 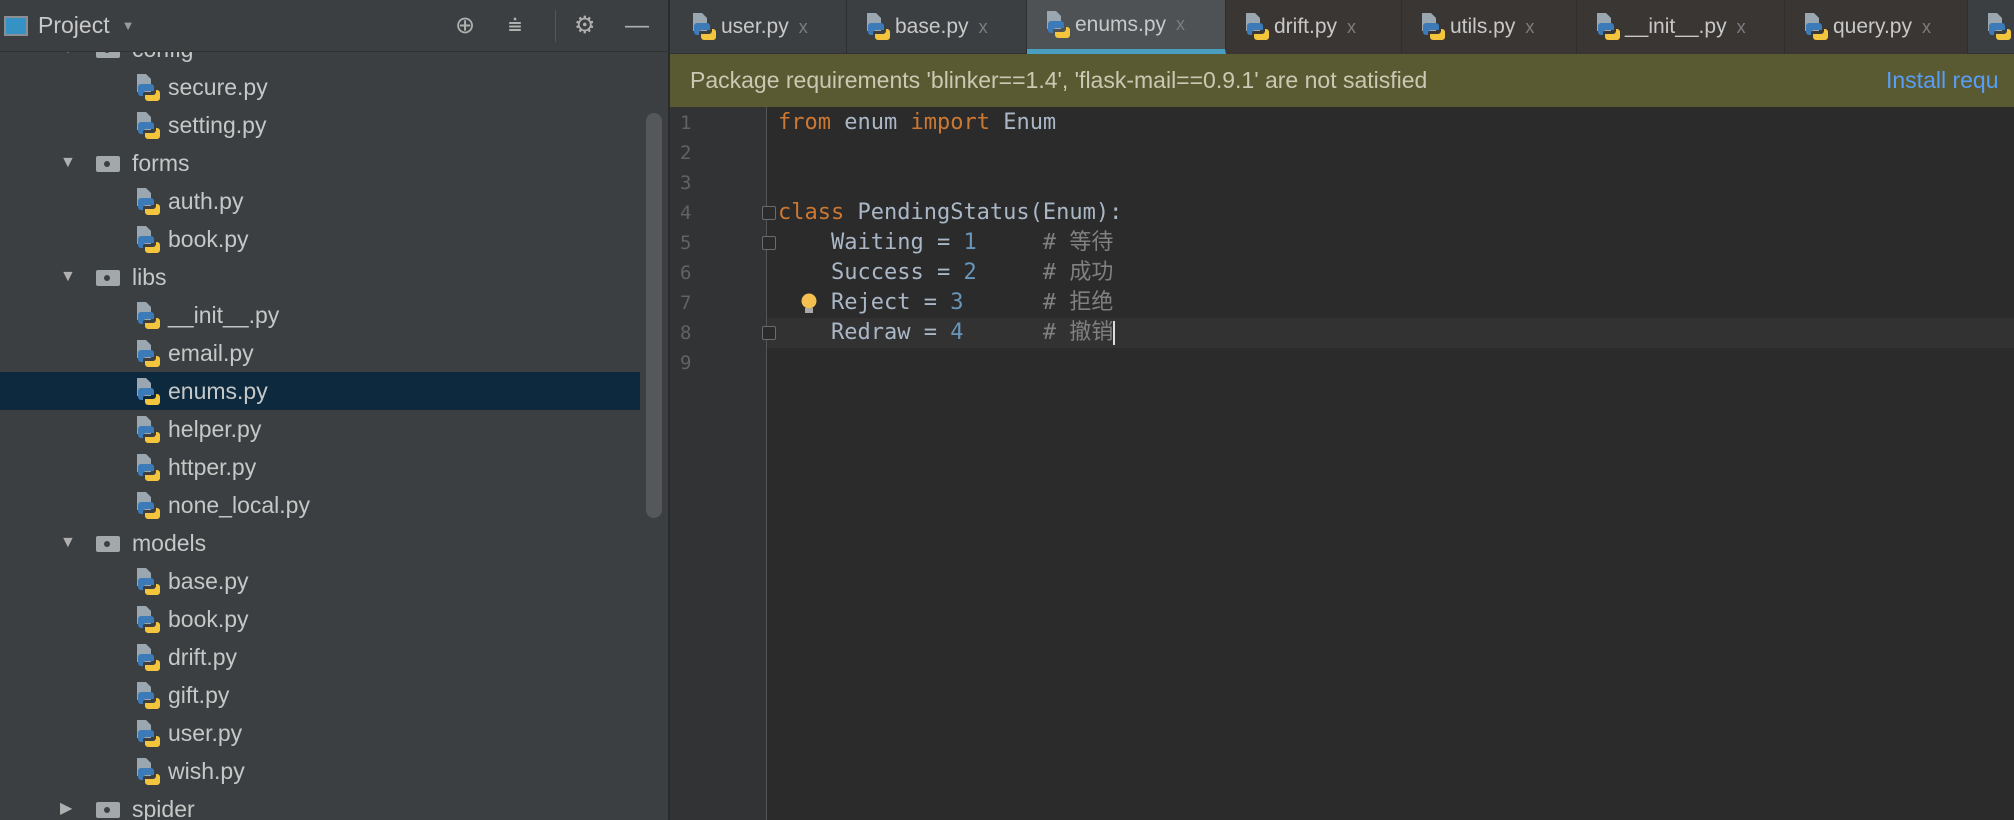 I want to click on tree-folder: ▼ models, so click(x=320, y=543).